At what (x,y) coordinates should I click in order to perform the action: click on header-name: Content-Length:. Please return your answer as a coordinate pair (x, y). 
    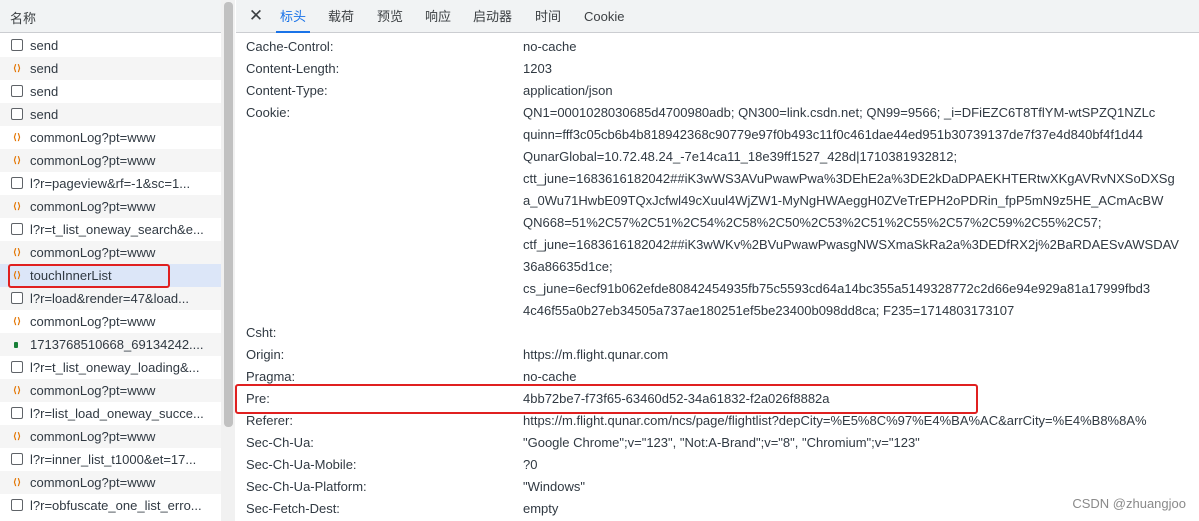
    Looking at the image, I should click on (293, 68).